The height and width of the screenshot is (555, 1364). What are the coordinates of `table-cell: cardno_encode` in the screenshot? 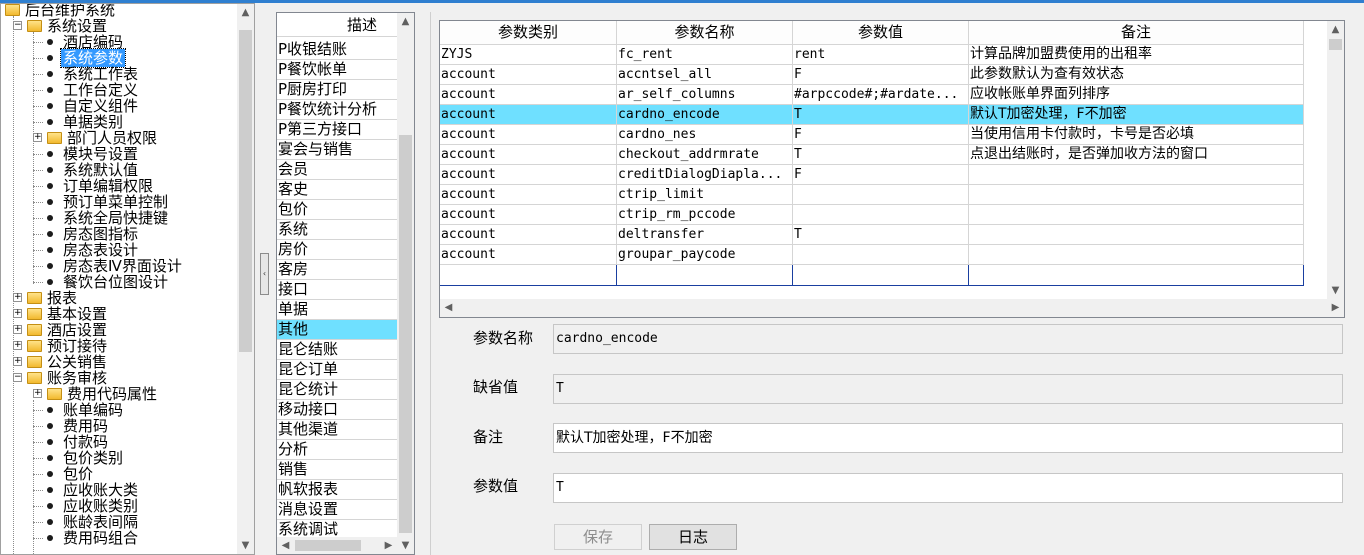 It's located at (705, 115).